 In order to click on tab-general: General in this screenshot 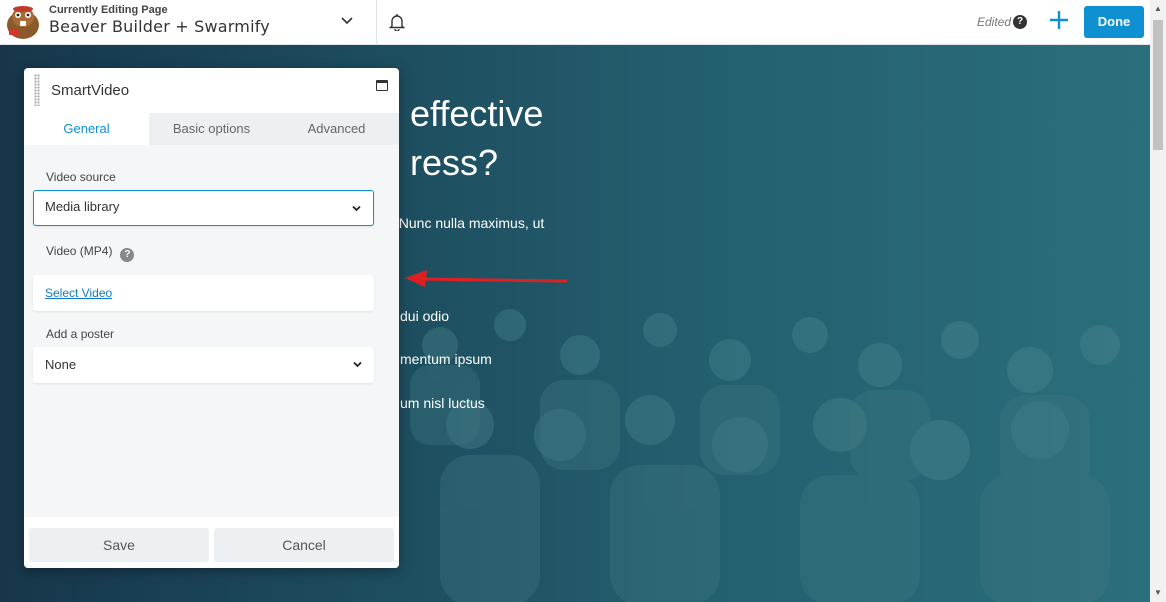, I will do `click(86, 129)`.